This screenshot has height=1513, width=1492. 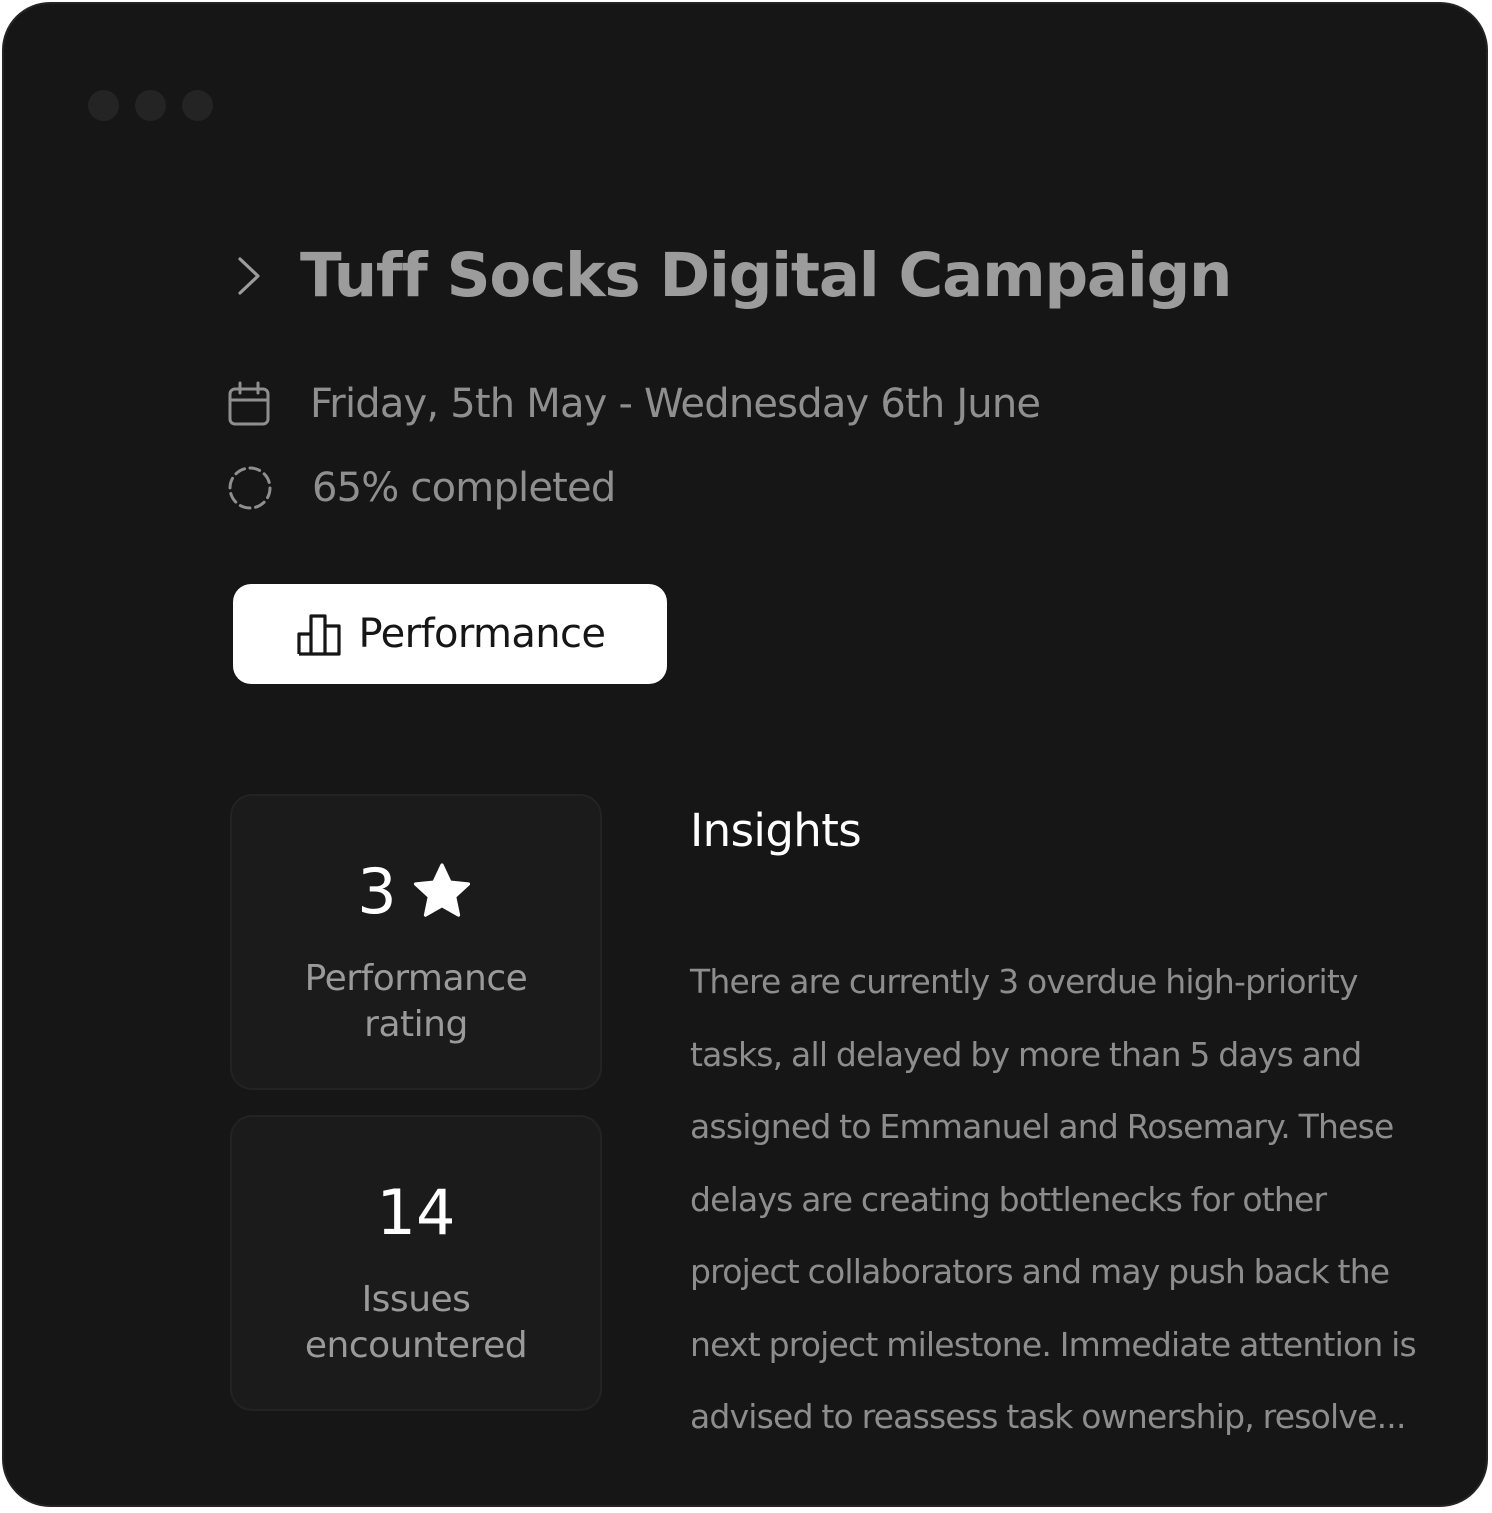 I want to click on project-header: Tuff Socks Digital Campaign, so click(x=731, y=275).